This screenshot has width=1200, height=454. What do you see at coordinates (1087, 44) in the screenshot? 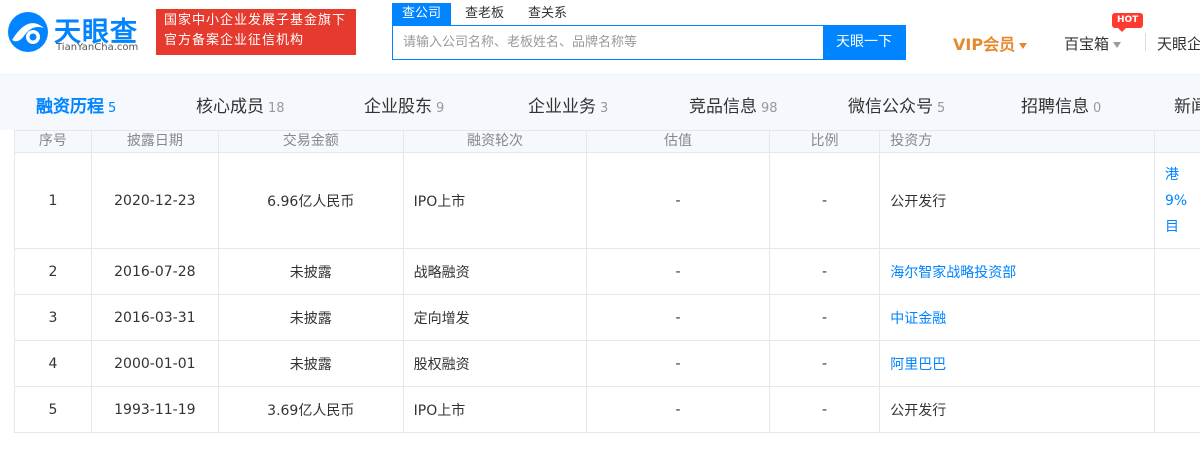
I see `baobox-label: 百宝箱` at bounding box center [1087, 44].